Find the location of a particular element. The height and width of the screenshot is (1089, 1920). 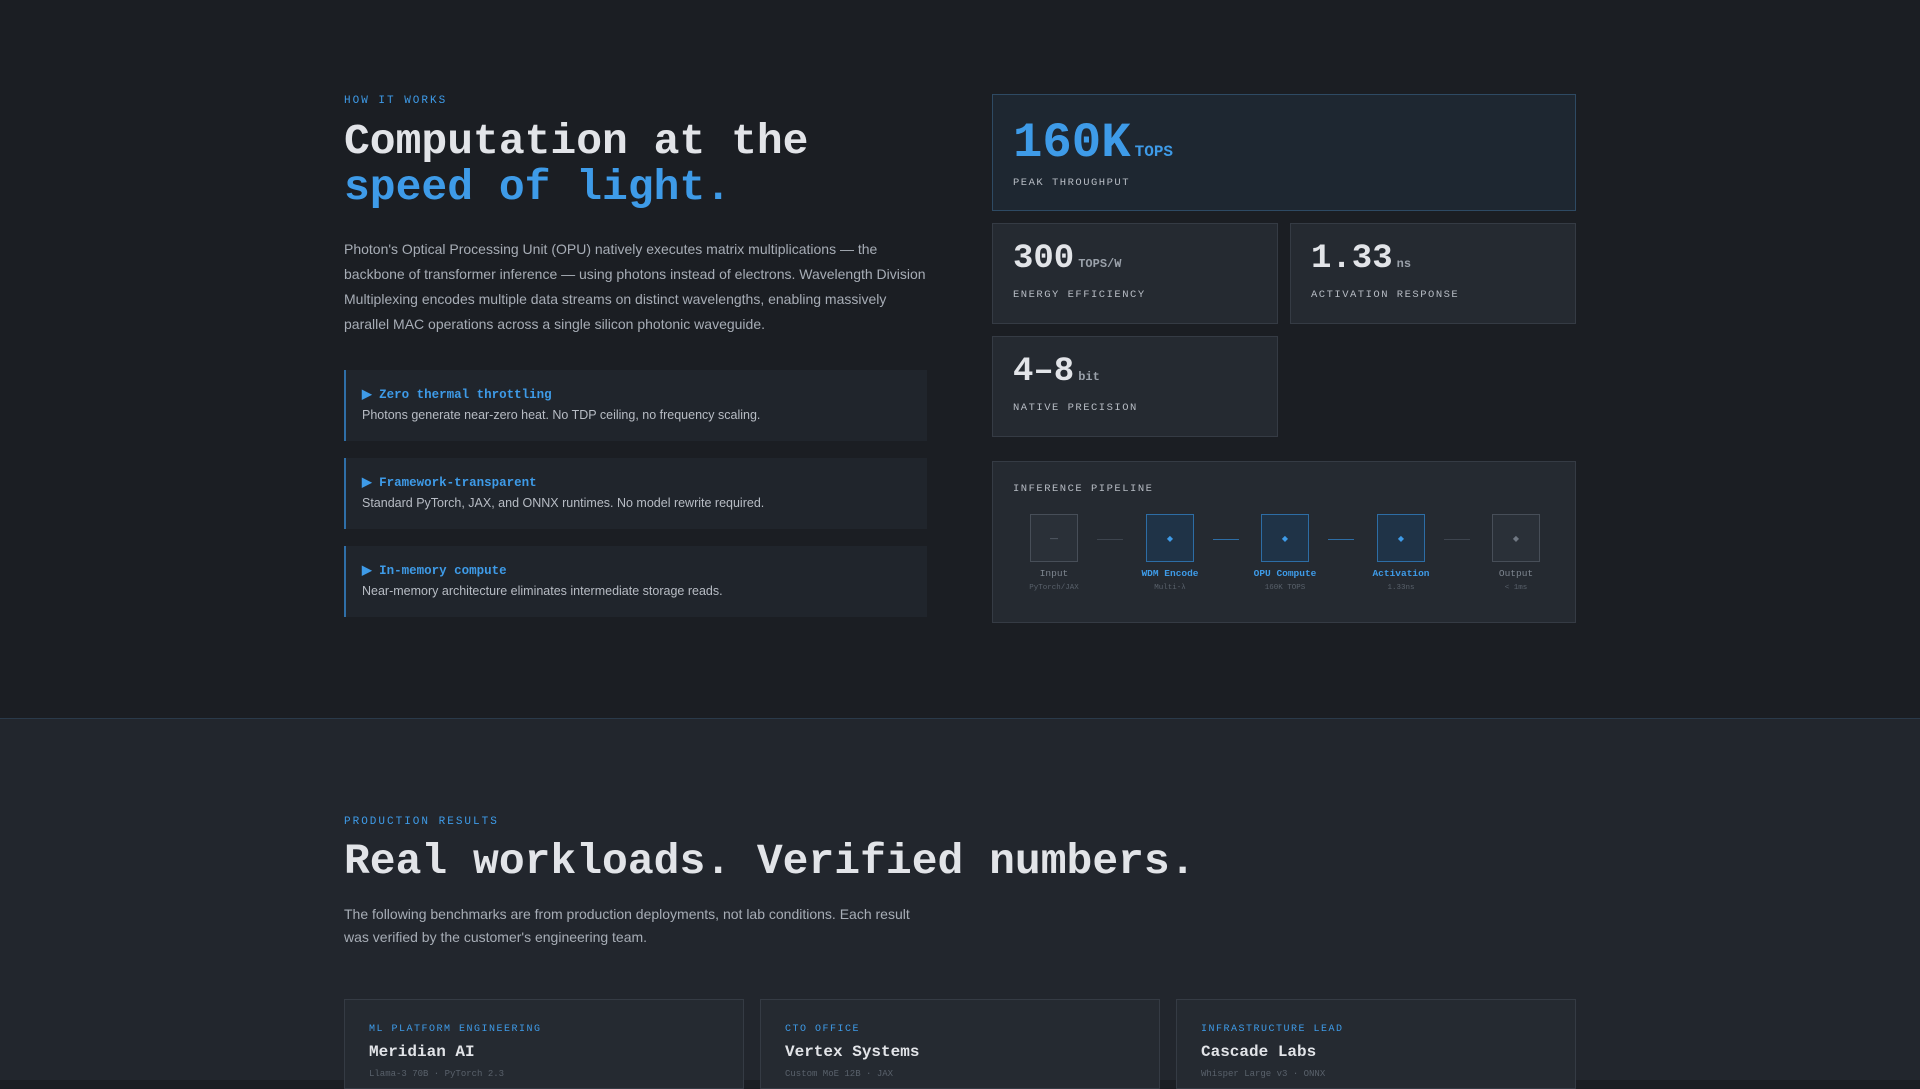

pipeline-title: INFERENCE PIPELINE is located at coordinates (1083, 489).